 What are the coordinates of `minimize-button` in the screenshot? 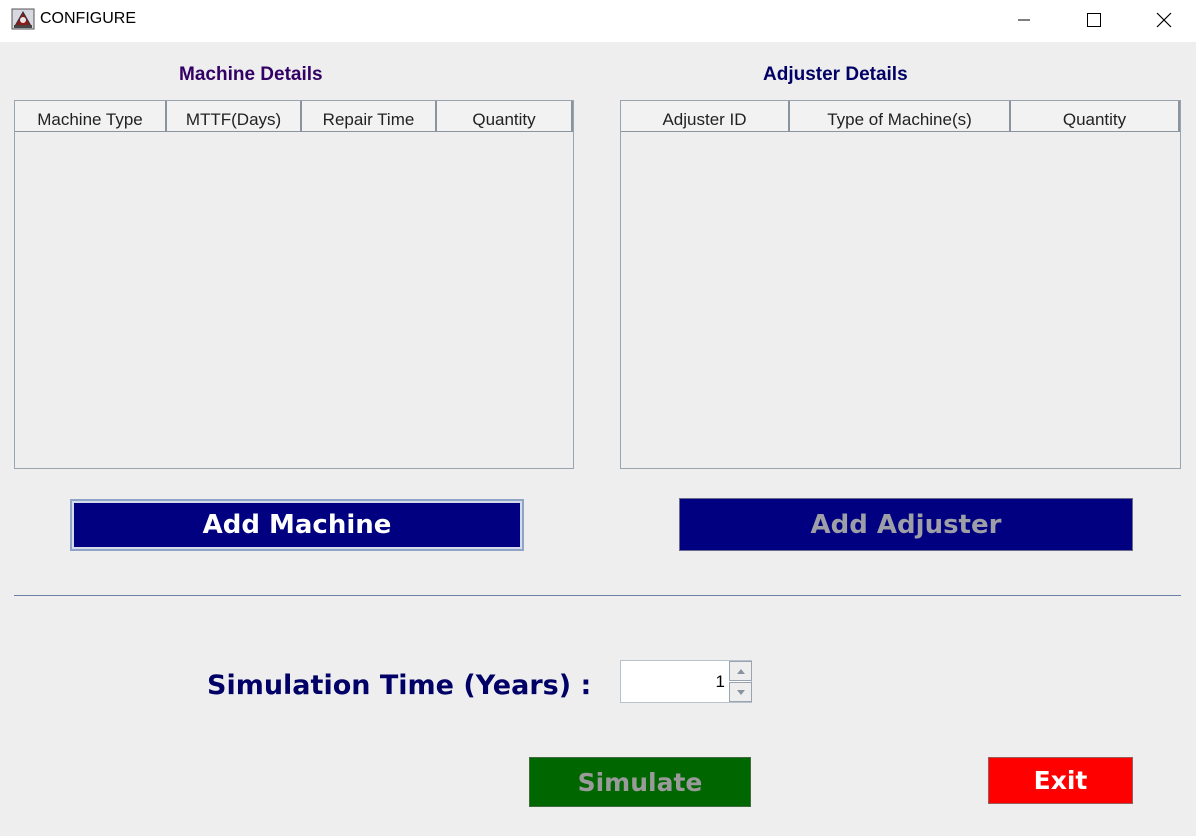 It's located at (1024, 20).